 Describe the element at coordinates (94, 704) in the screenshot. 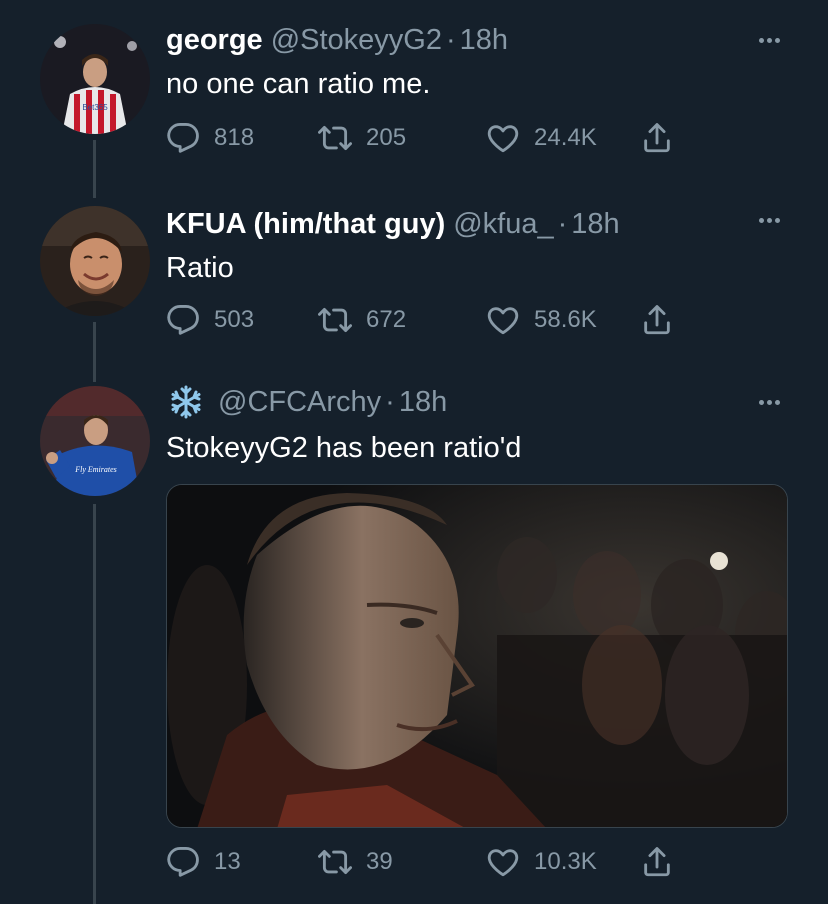

I see `thread-connector` at that location.